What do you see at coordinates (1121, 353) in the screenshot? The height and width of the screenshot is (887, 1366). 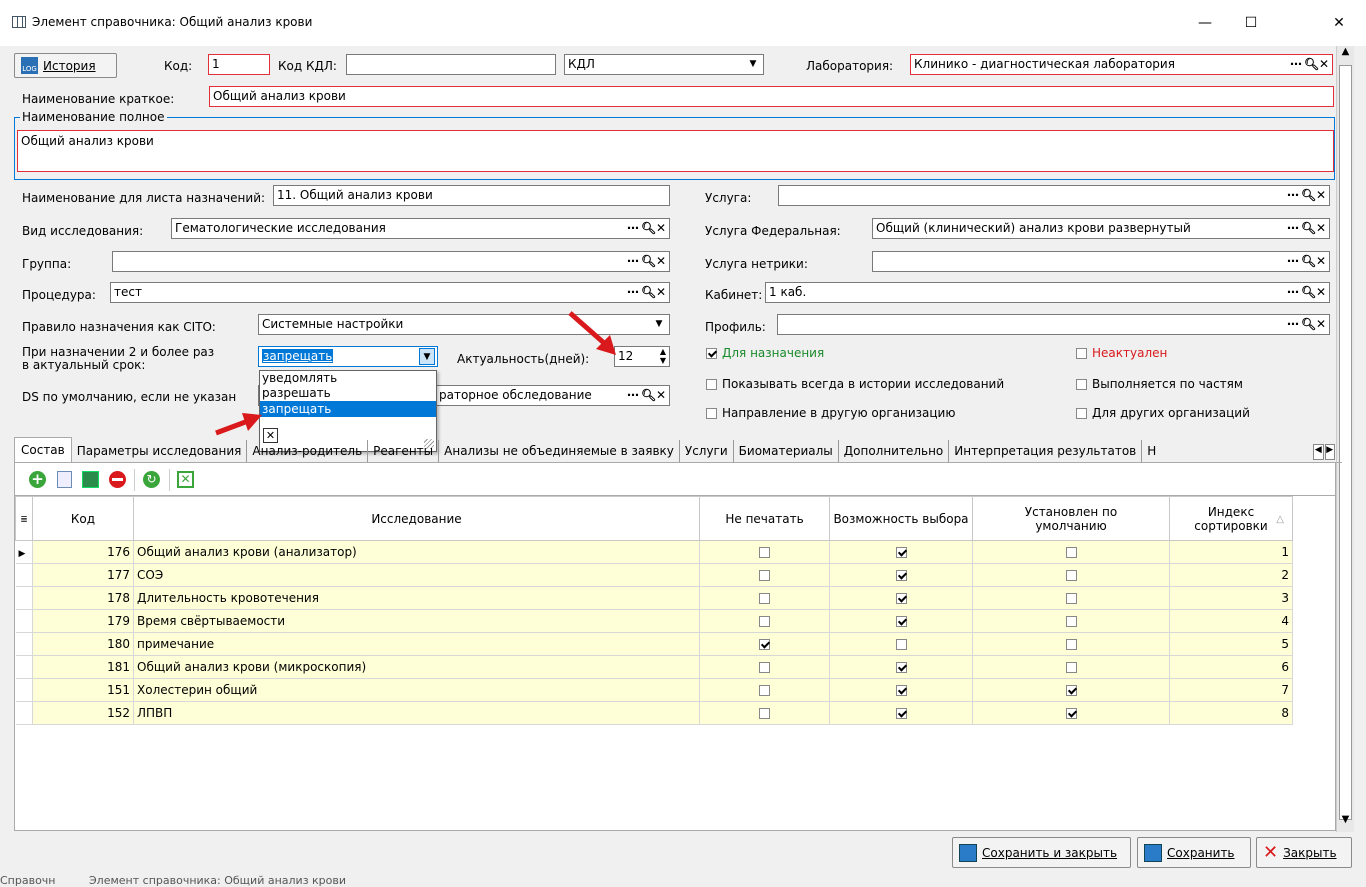 I see `cb-neaktual: Неактуален` at bounding box center [1121, 353].